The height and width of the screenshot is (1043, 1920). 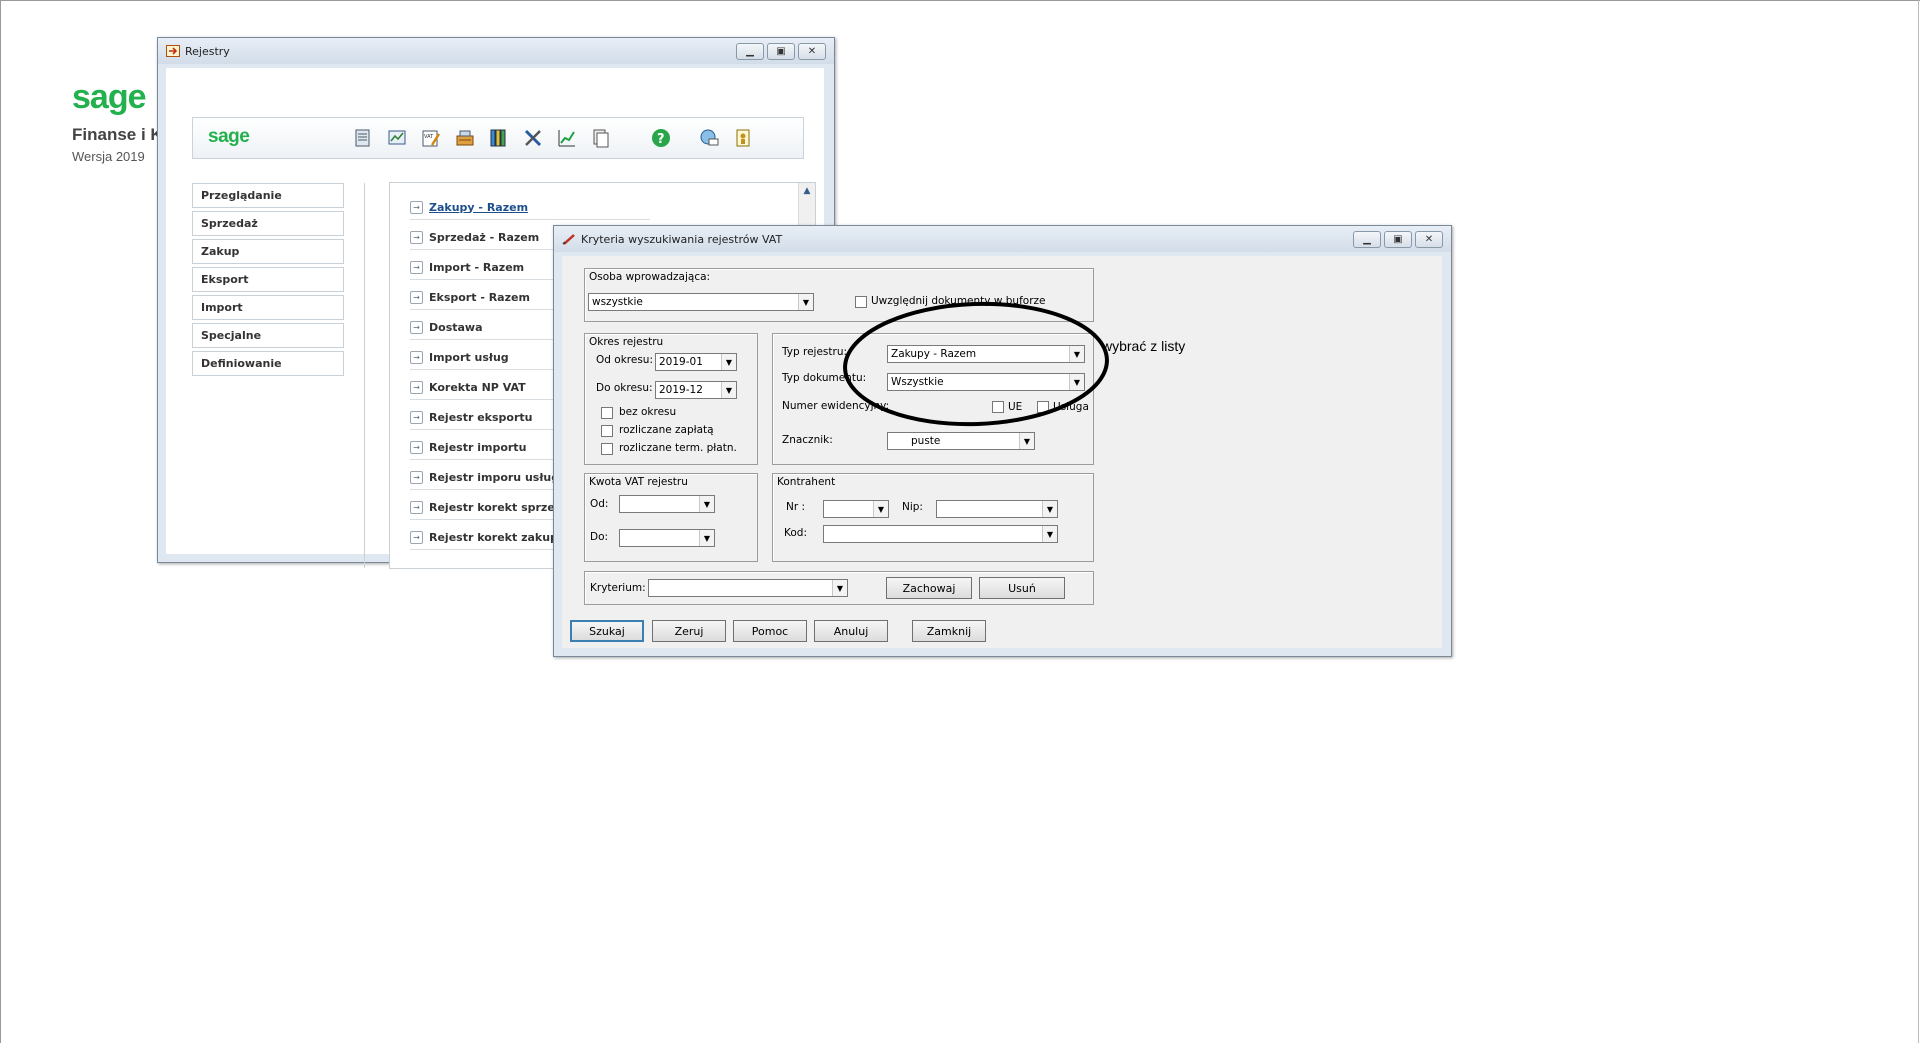 I want to click on kontrahent-title: Kontrahent, so click(x=806, y=482).